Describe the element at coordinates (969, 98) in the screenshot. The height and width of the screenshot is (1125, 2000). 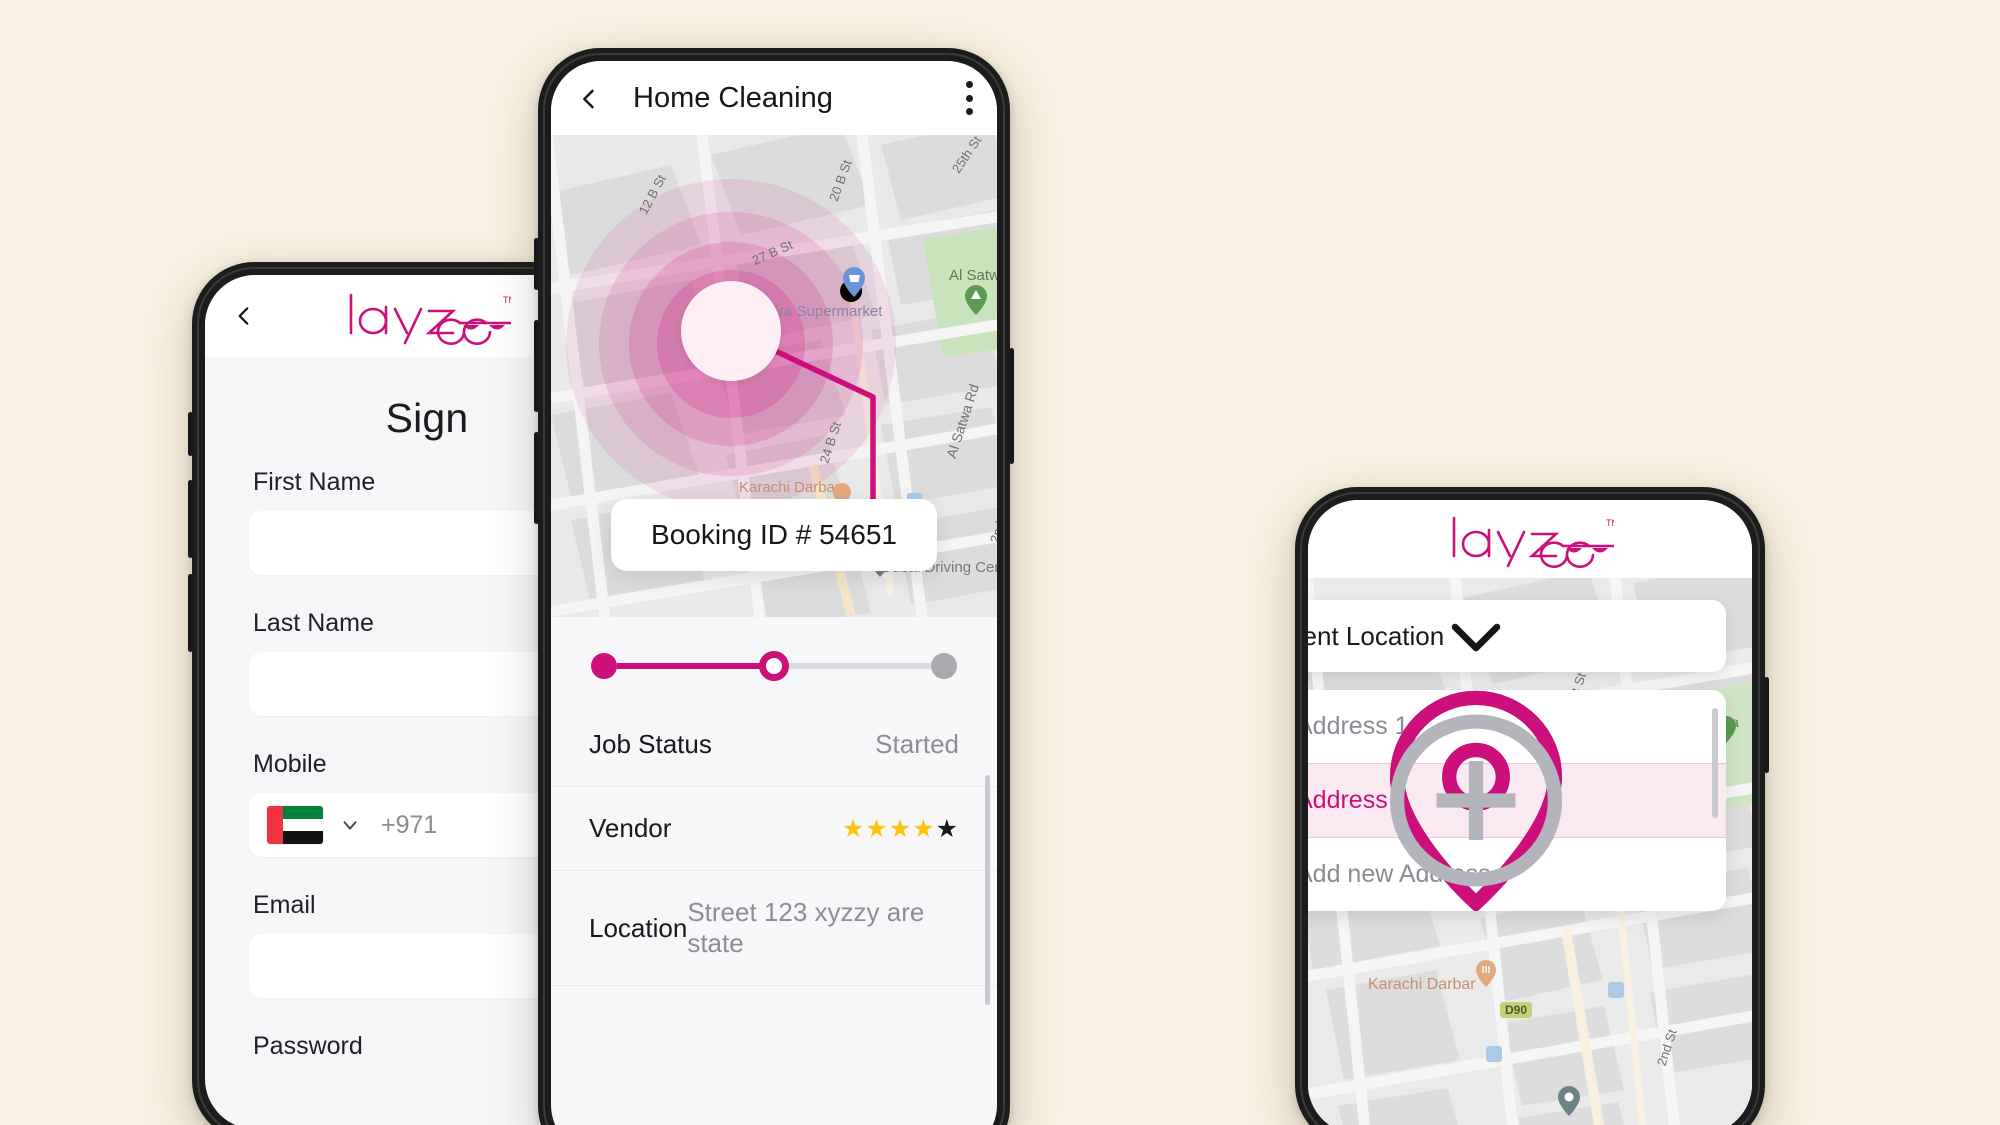
I see `kebab-menu-icon` at that location.